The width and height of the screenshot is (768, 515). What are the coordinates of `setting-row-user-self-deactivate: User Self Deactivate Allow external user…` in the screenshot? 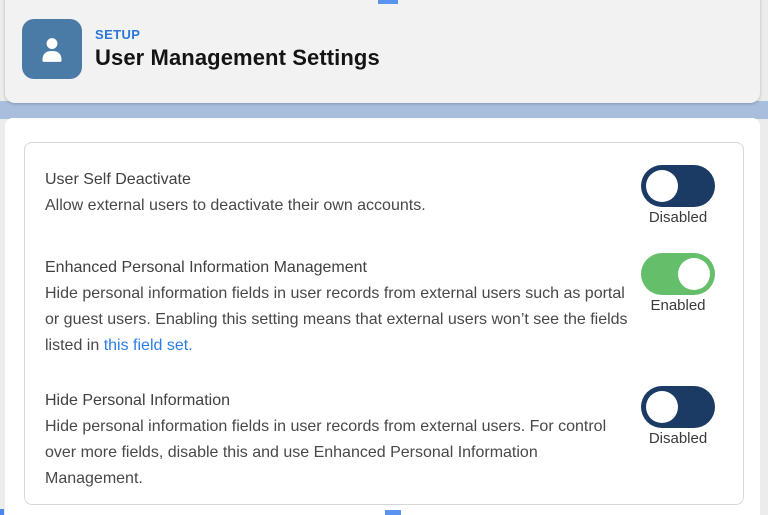 It's located at (384, 195).